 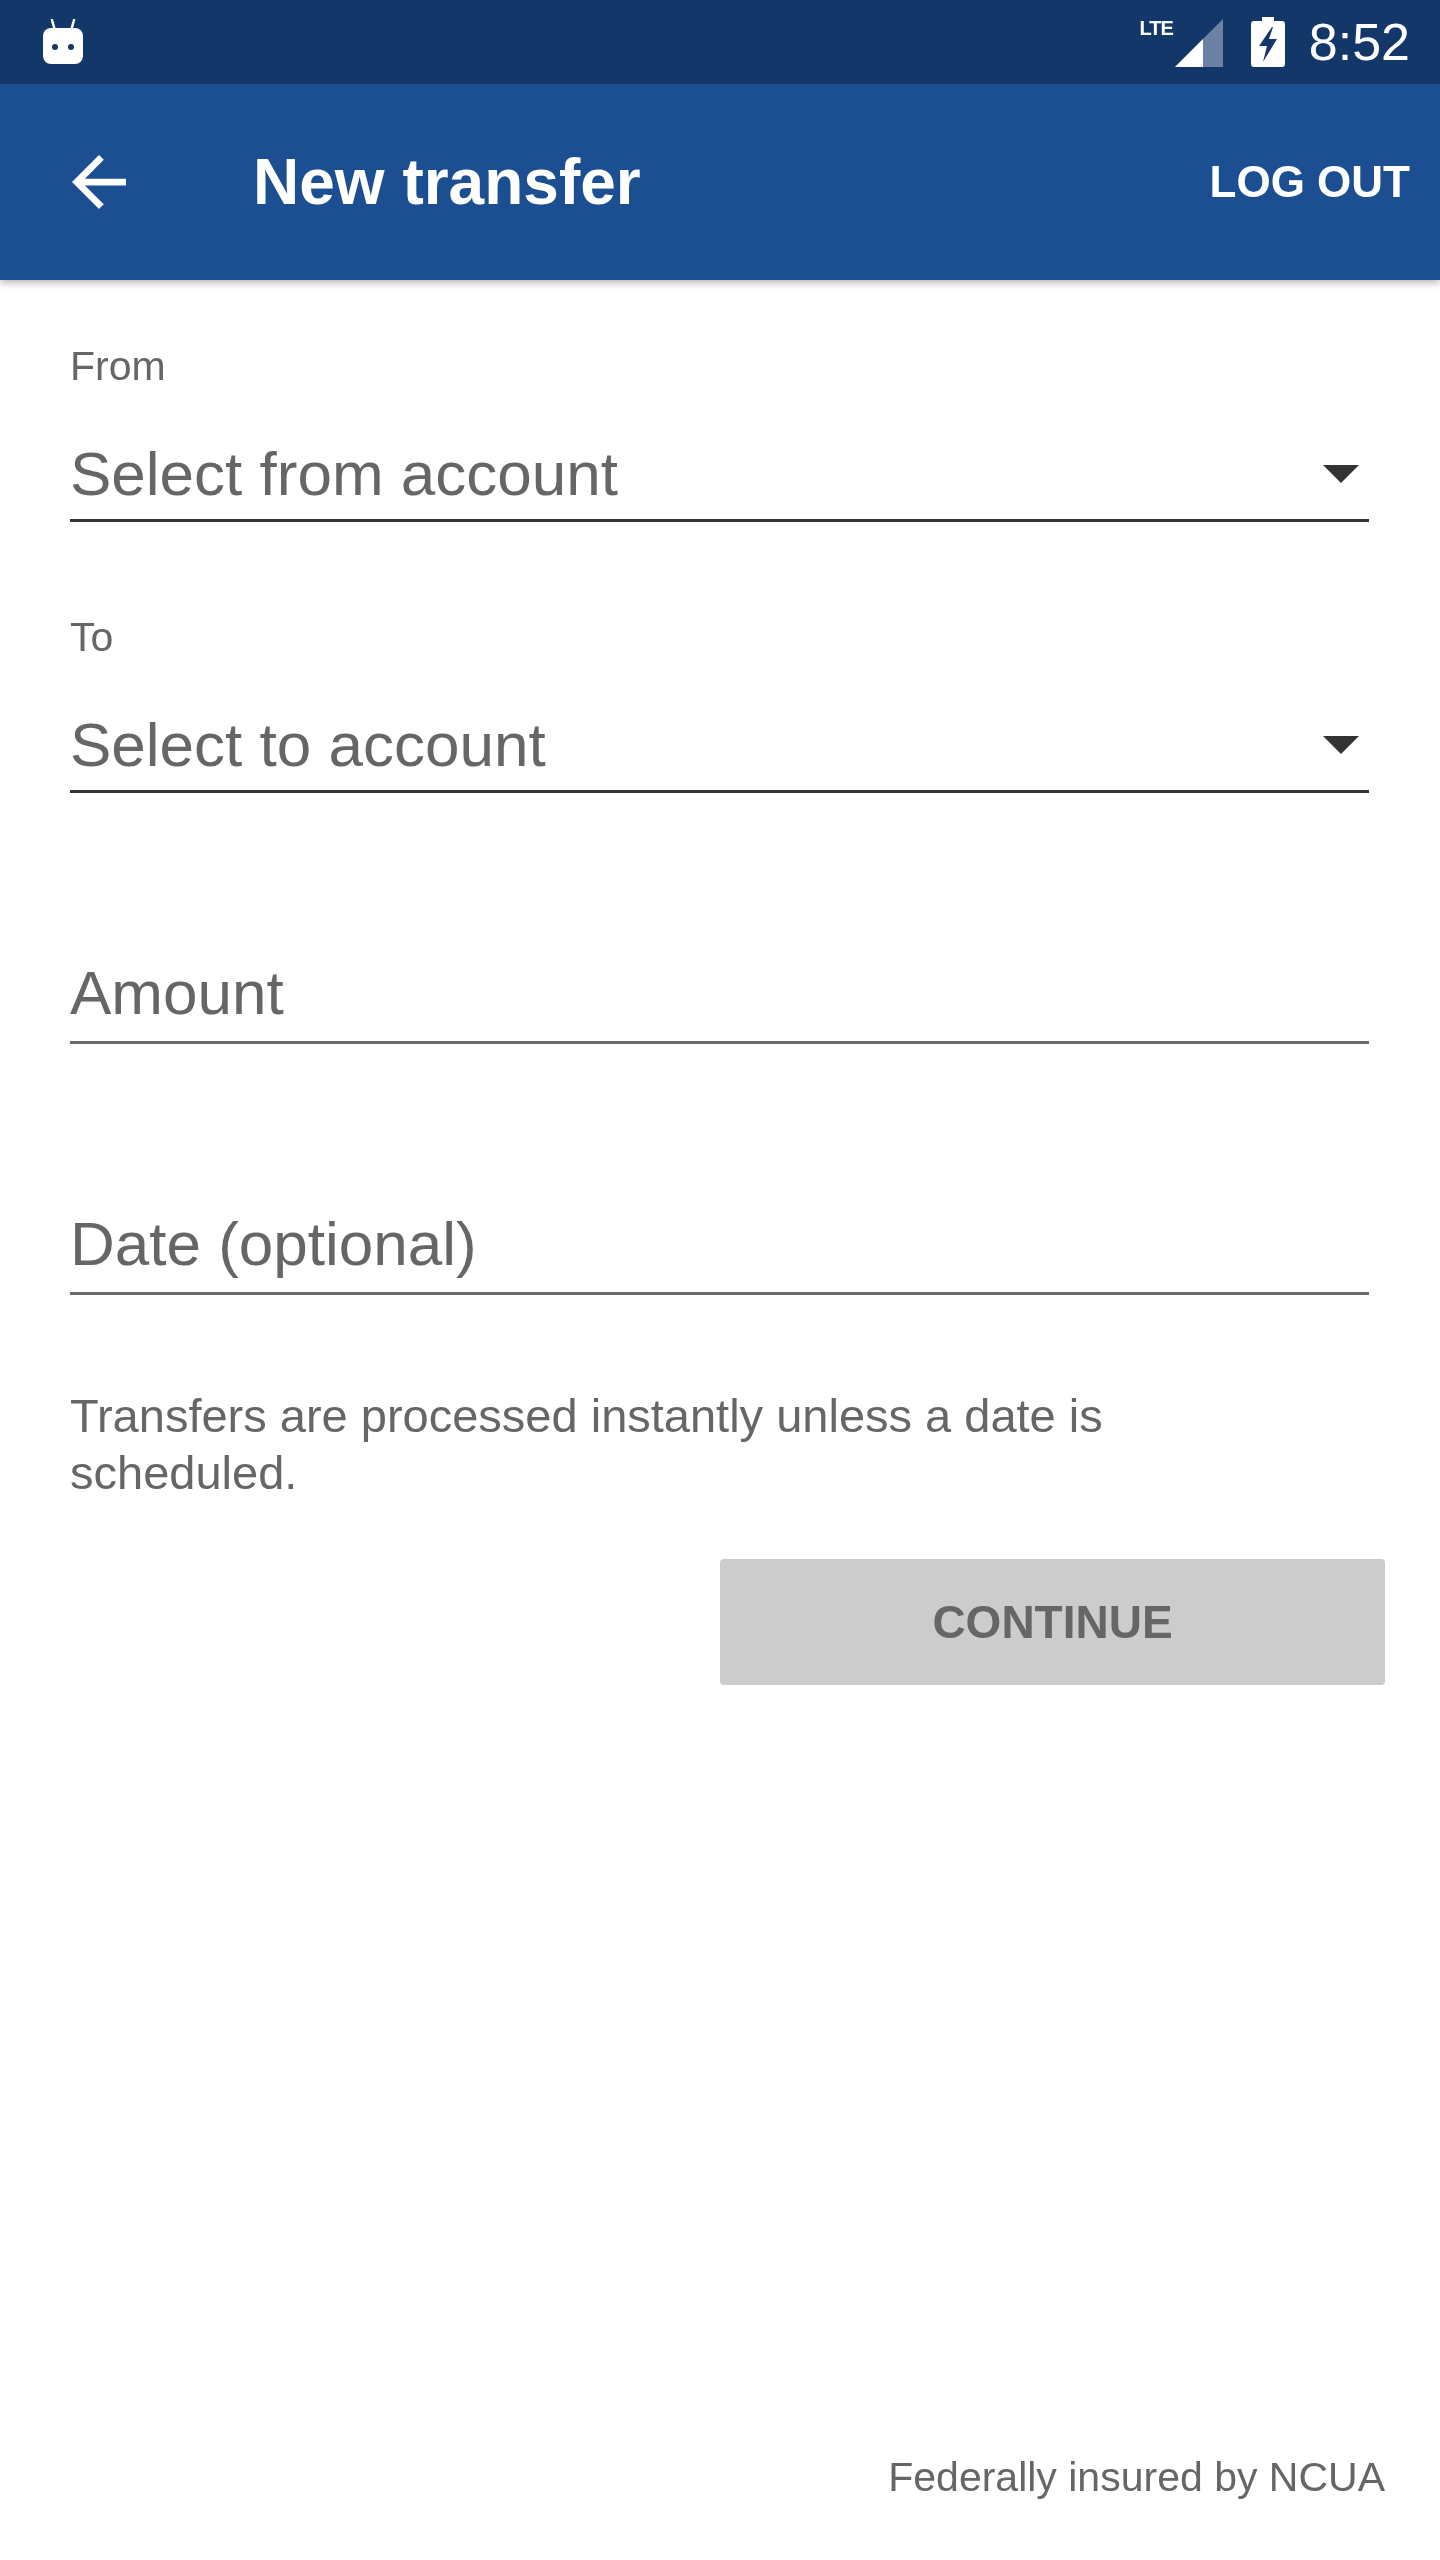 I want to click on field-label: From, so click(x=118, y=366).